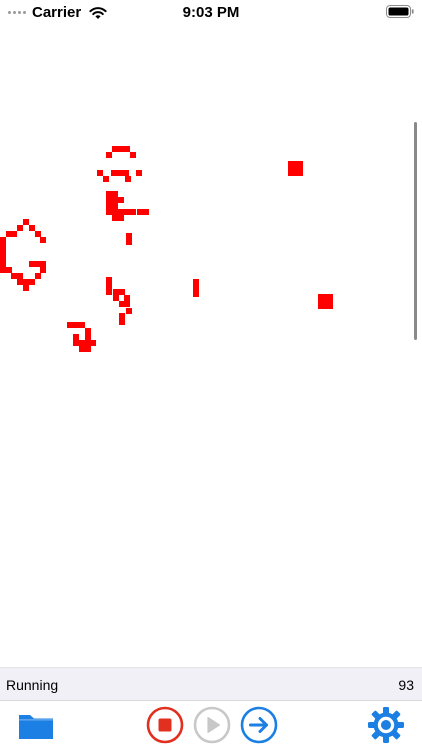 The height and width of the screenshot is (750, 422). I want to click on stop-button, so click(165, 725).